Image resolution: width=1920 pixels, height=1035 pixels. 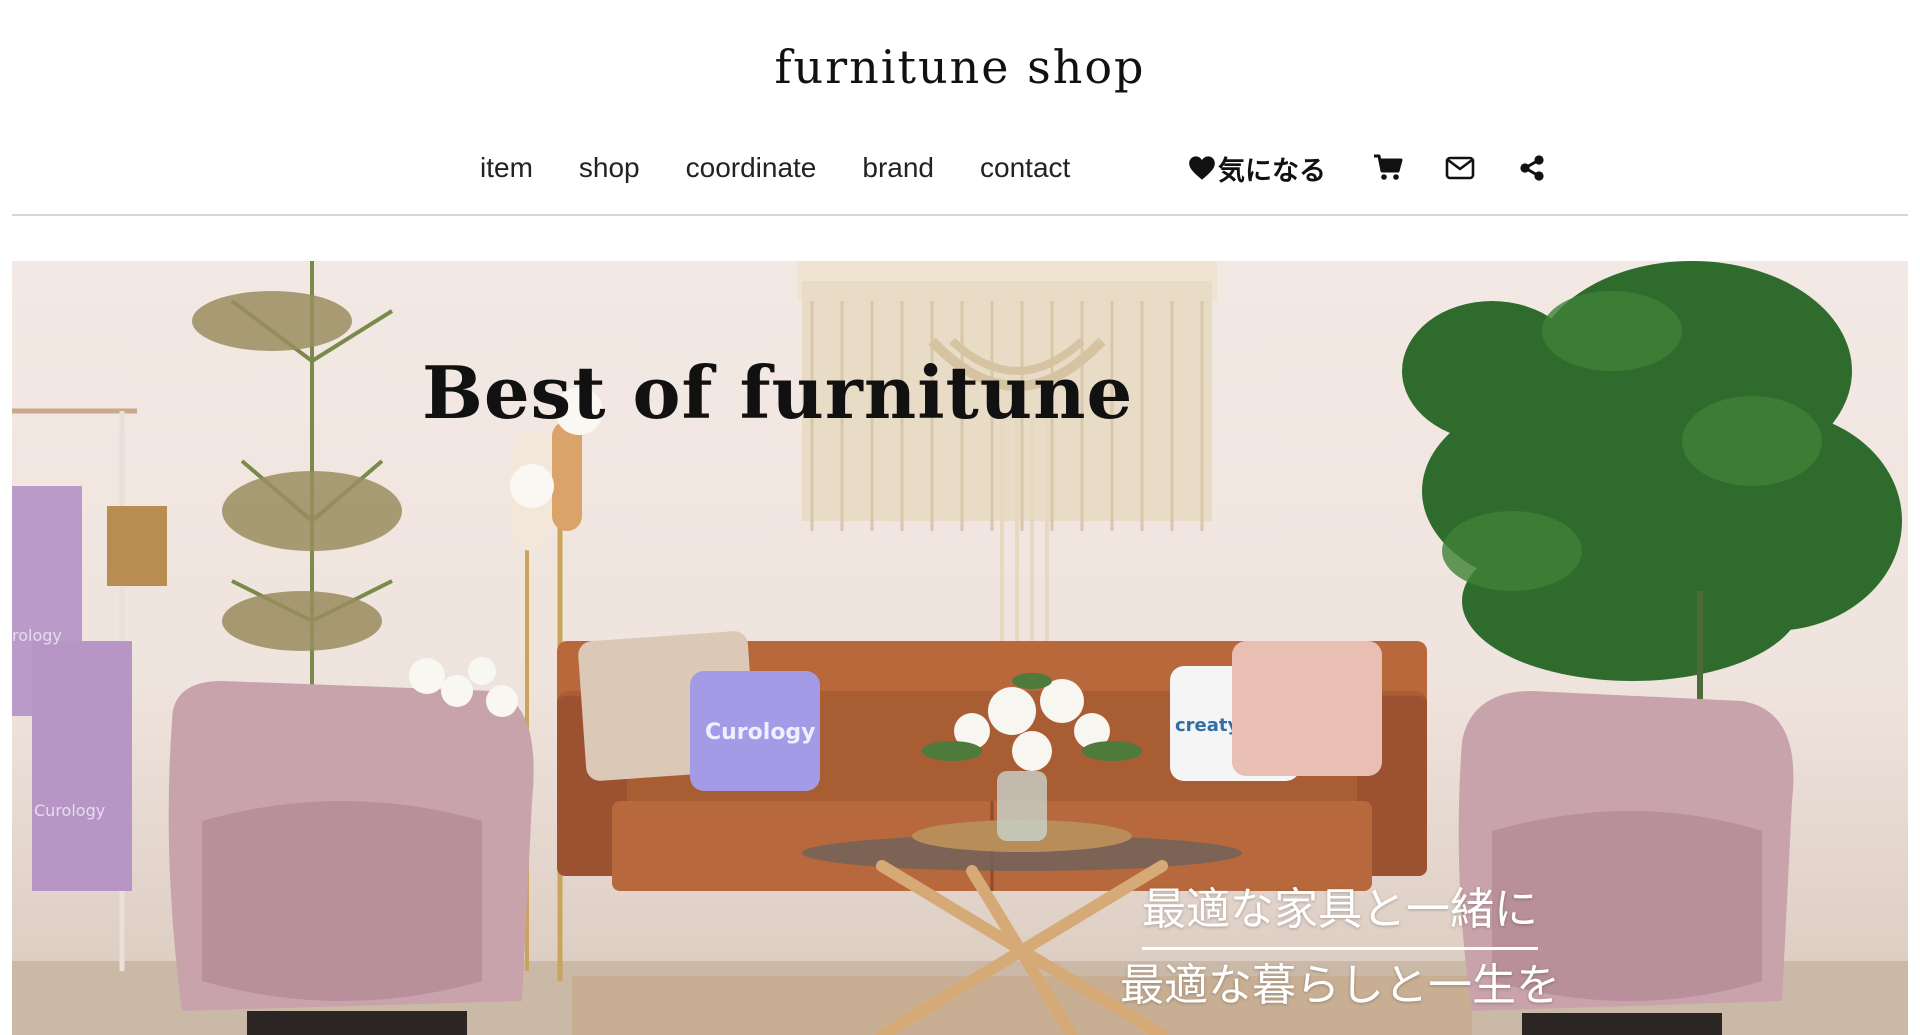 I want to click on tagline-line-2: 最適な暮らしと一生を, so click(x=1340, y=985).